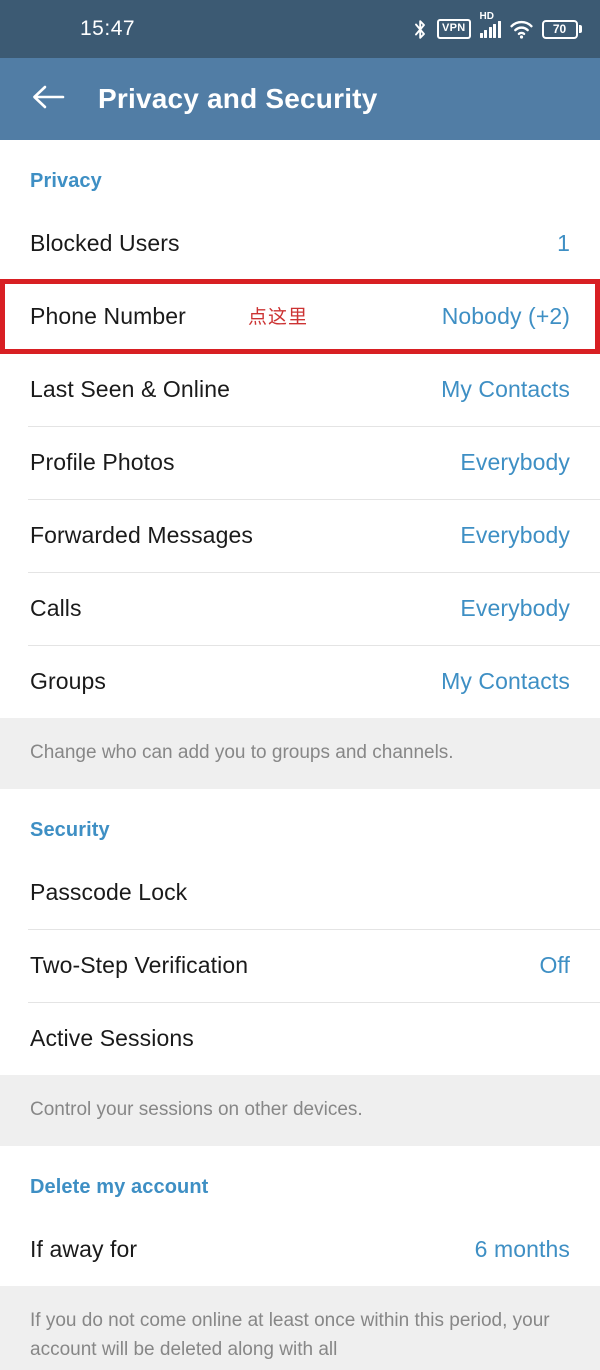  What do you see at coordinates (141, 535) in the screenshot?
I see `row-label: Forwarded Messages` at bounding box center [141, 535].